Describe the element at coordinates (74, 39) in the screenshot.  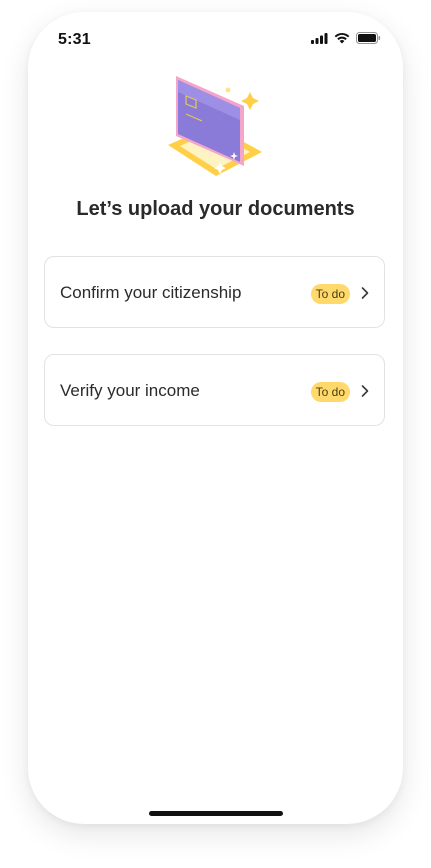
I see `status-time: 5:31` at that location.